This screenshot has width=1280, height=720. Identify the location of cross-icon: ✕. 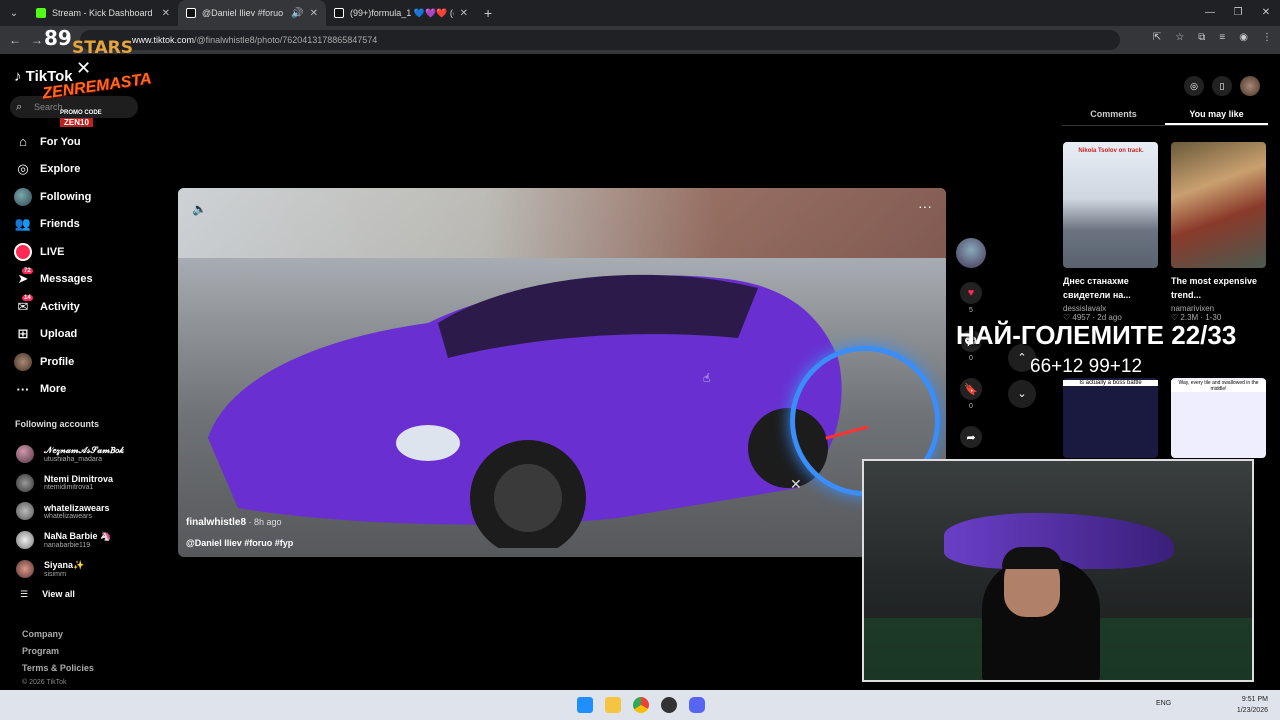
(84, 68).